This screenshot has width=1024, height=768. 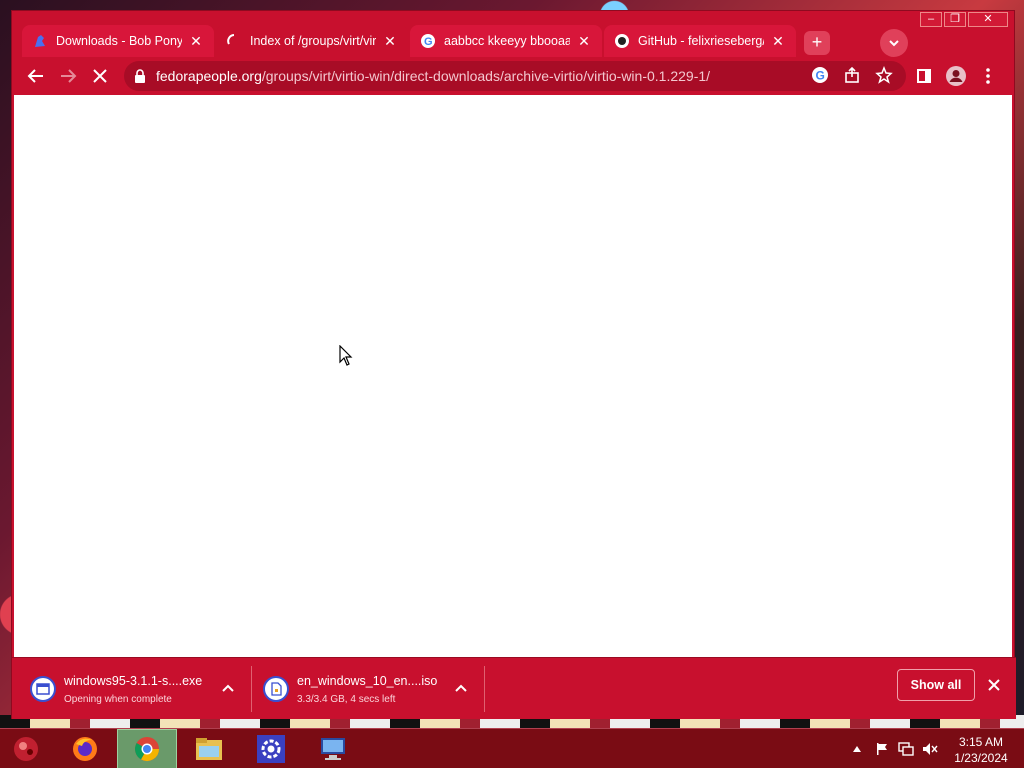 I want to click on download-status: Opening when complete, so click(x=118, y=699).